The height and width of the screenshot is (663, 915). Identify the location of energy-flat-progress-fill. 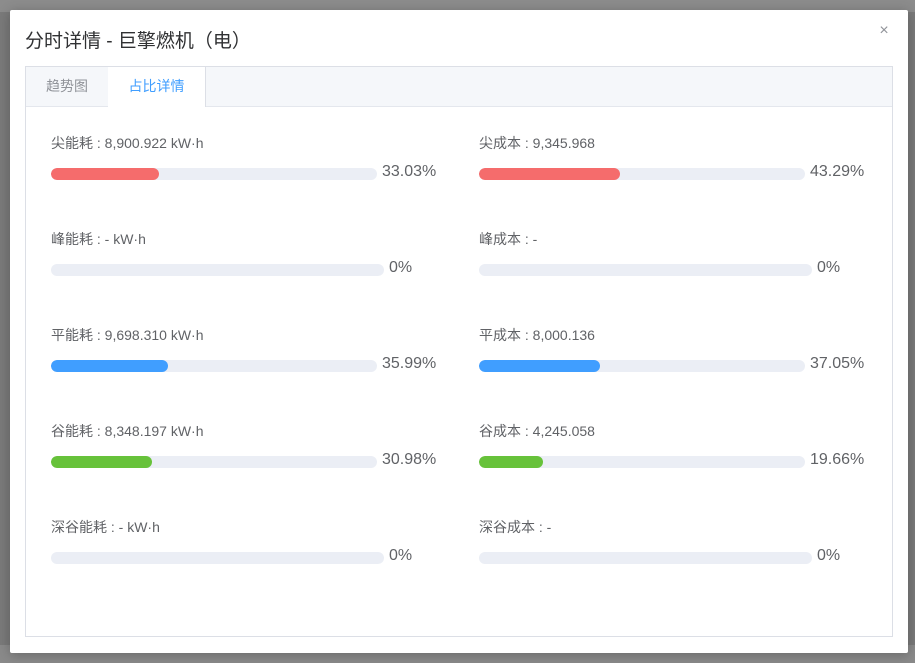
(110, 366).